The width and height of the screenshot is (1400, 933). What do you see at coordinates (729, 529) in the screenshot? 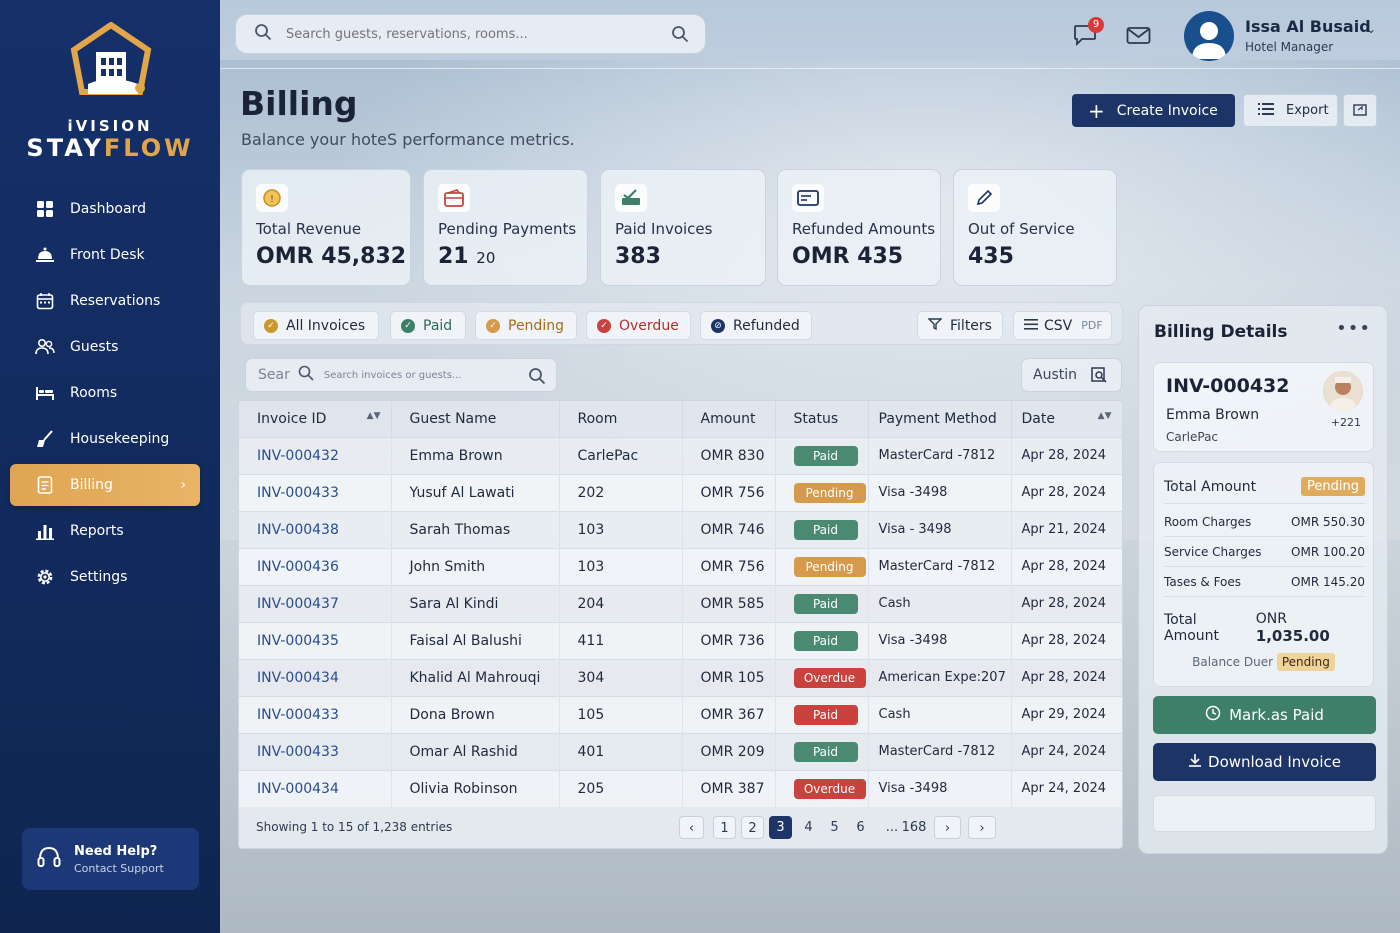
I see `amount-cell: OMR 746` at bounding box center [729, 529].